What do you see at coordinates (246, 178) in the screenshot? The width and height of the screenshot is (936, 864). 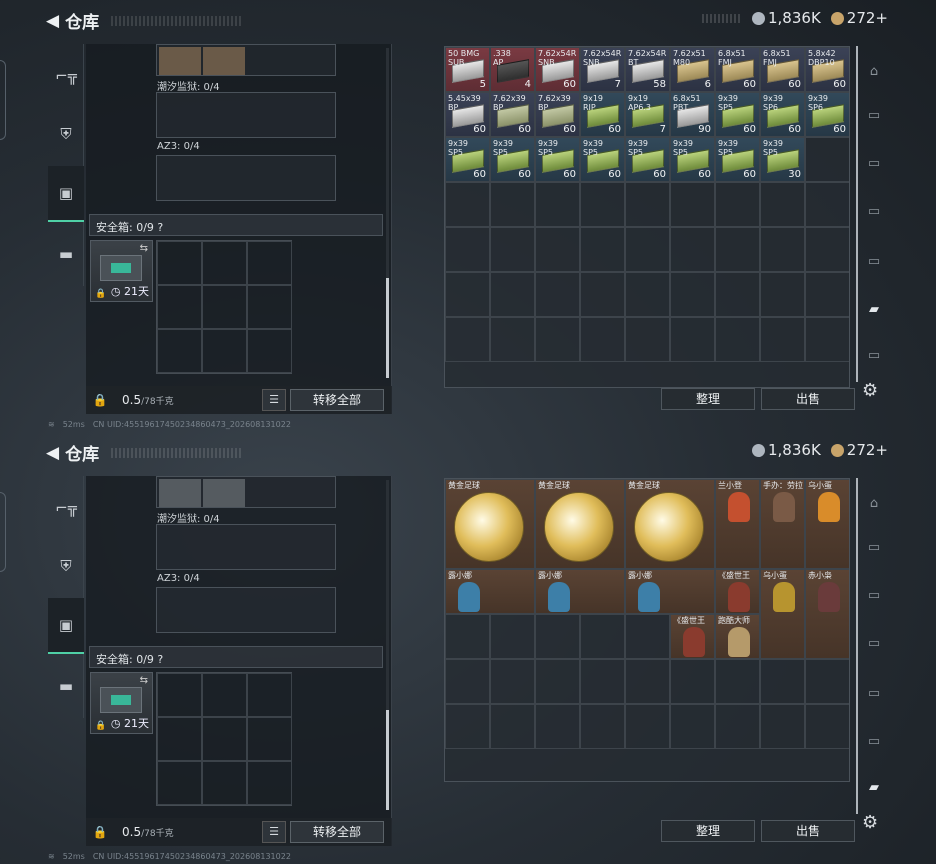 I see `az3-key-slots` at bounding box center [246, 178].